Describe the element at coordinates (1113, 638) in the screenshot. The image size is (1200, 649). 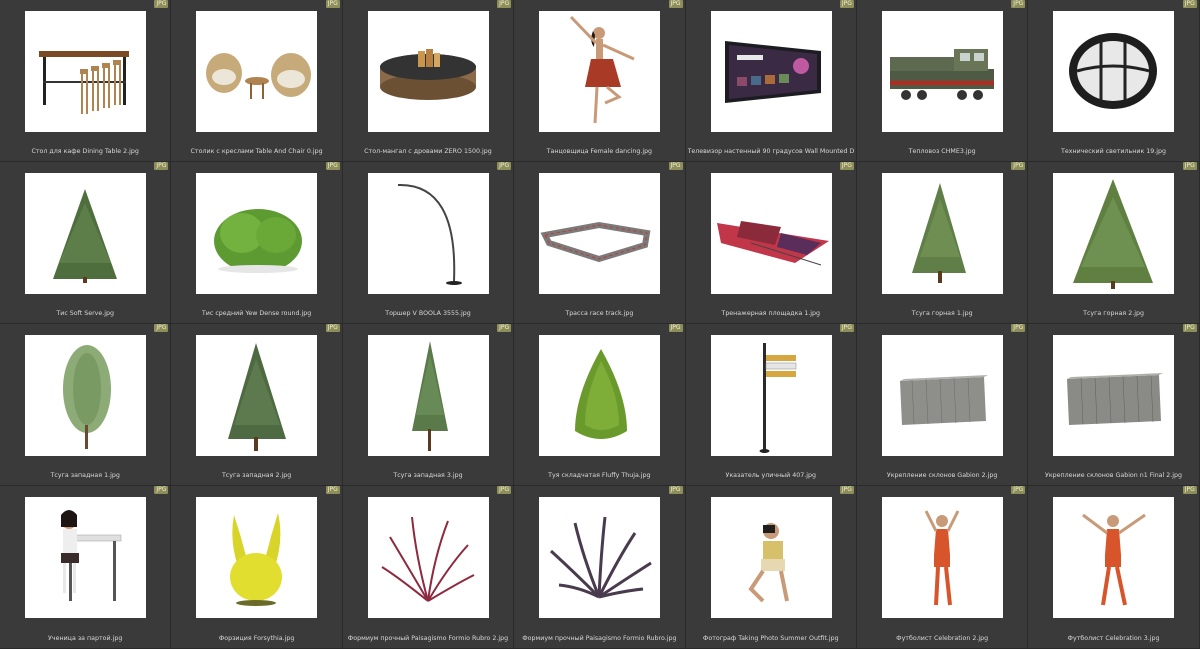
I see `file-name: Футболист Celebration 3.jpg` at that location.